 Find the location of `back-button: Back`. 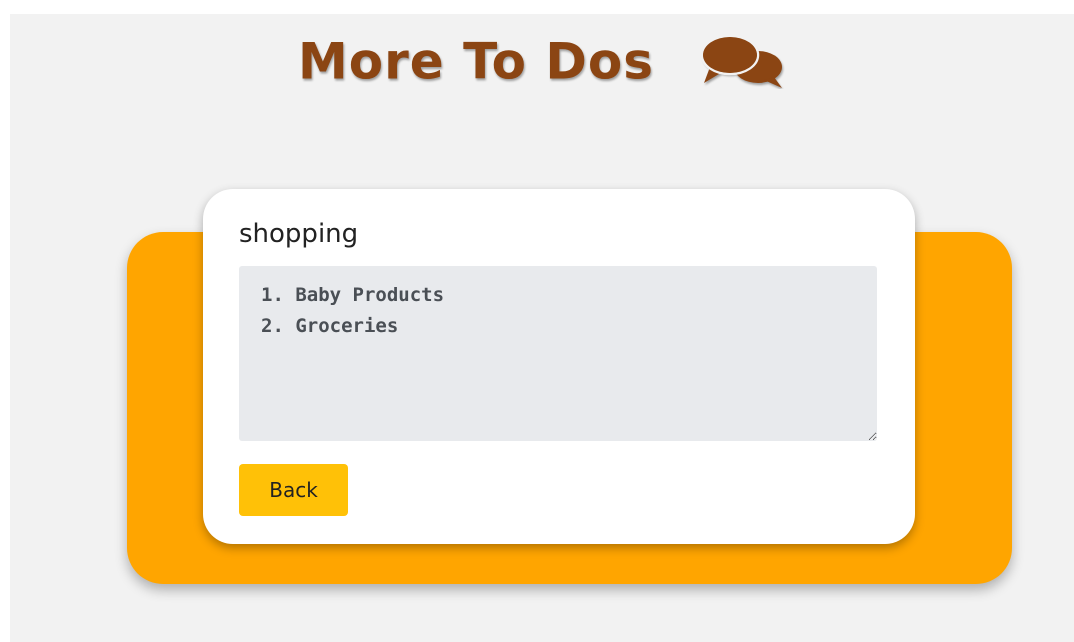

back-button: Back is located at coordinates (293, 490).